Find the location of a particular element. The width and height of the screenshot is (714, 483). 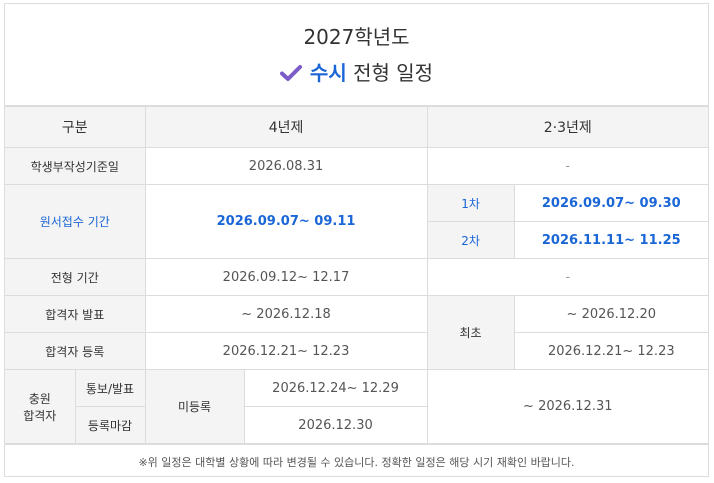

header-two-three-year: 2·3년제 is located at coordinates (567, 127).